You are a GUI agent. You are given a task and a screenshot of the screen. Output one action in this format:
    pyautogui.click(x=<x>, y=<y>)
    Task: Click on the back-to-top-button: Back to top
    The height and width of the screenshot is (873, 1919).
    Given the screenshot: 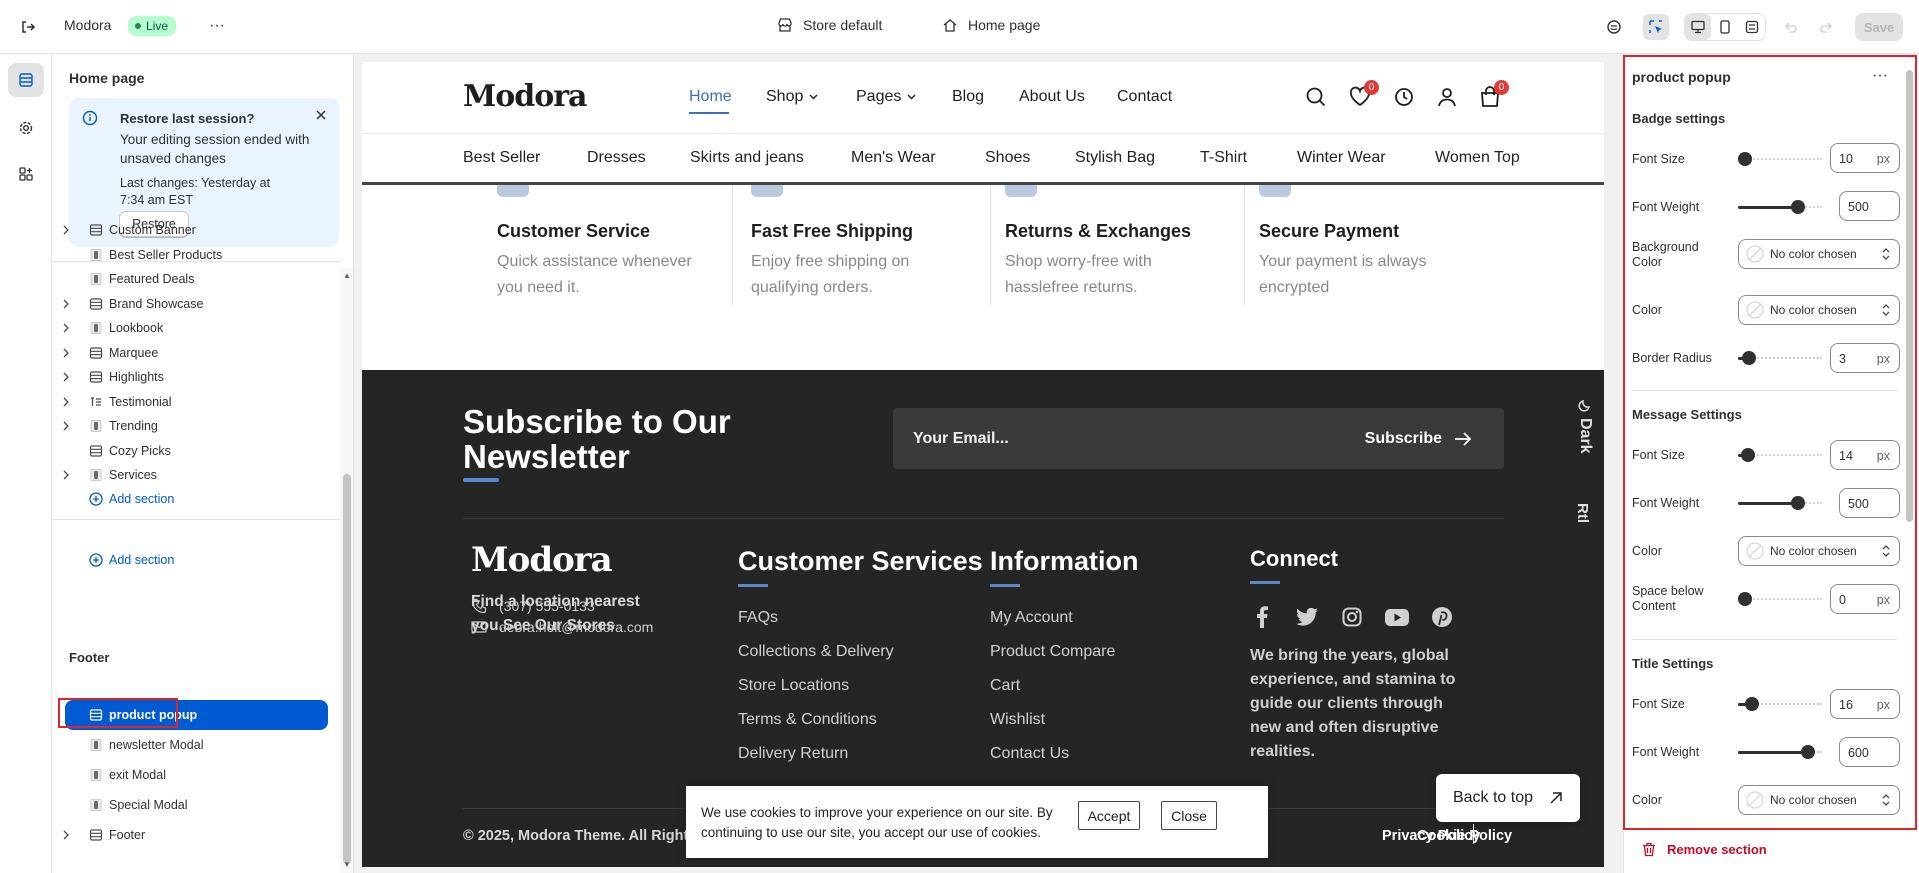 What is the action you would take?
    pyautogui.click(x=1508, y=798)
    